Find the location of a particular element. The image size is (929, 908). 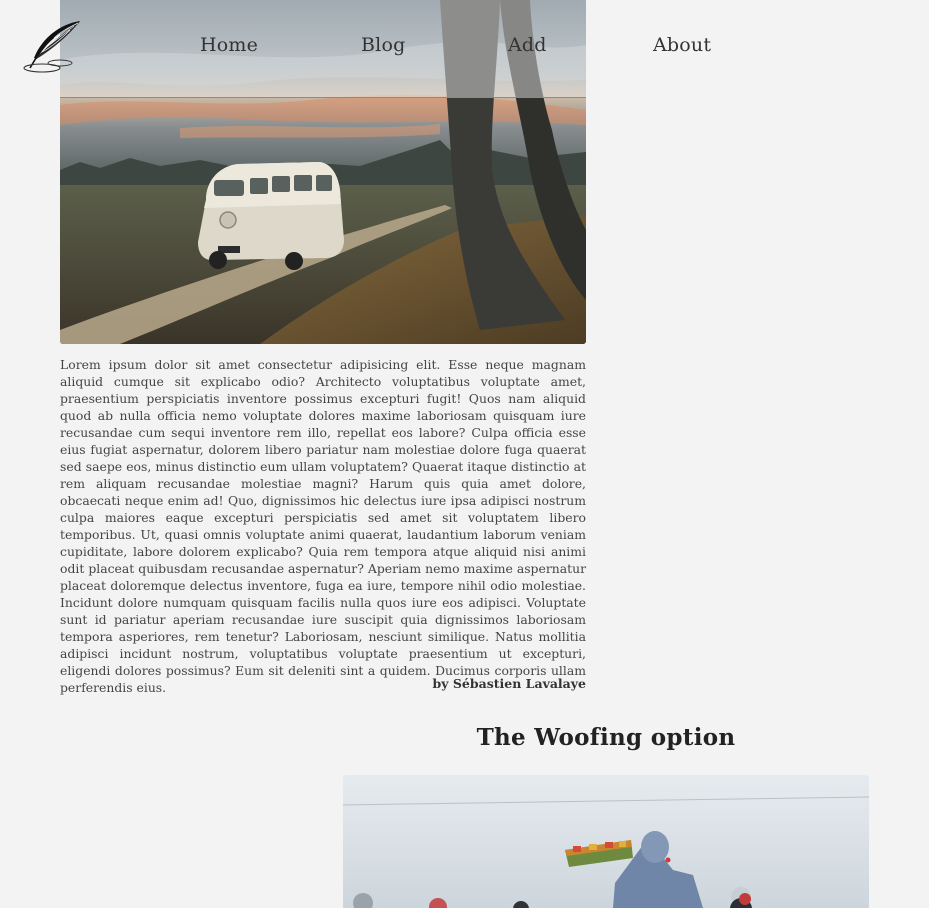

site-header: Home Blog Add About is located at coordinates (464, 49).